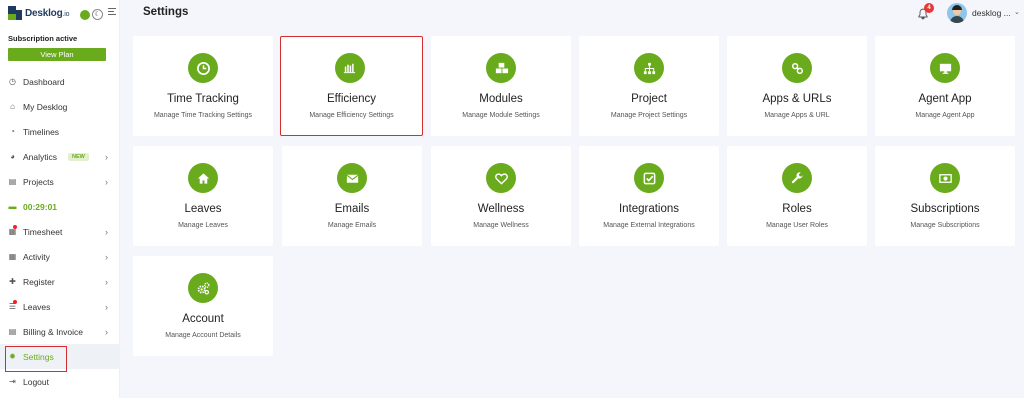 This screenshot has height=398, width=1024. Describe the element at coordinates (649, 99) in the screenshot. I see `card-title: Project` at that location.